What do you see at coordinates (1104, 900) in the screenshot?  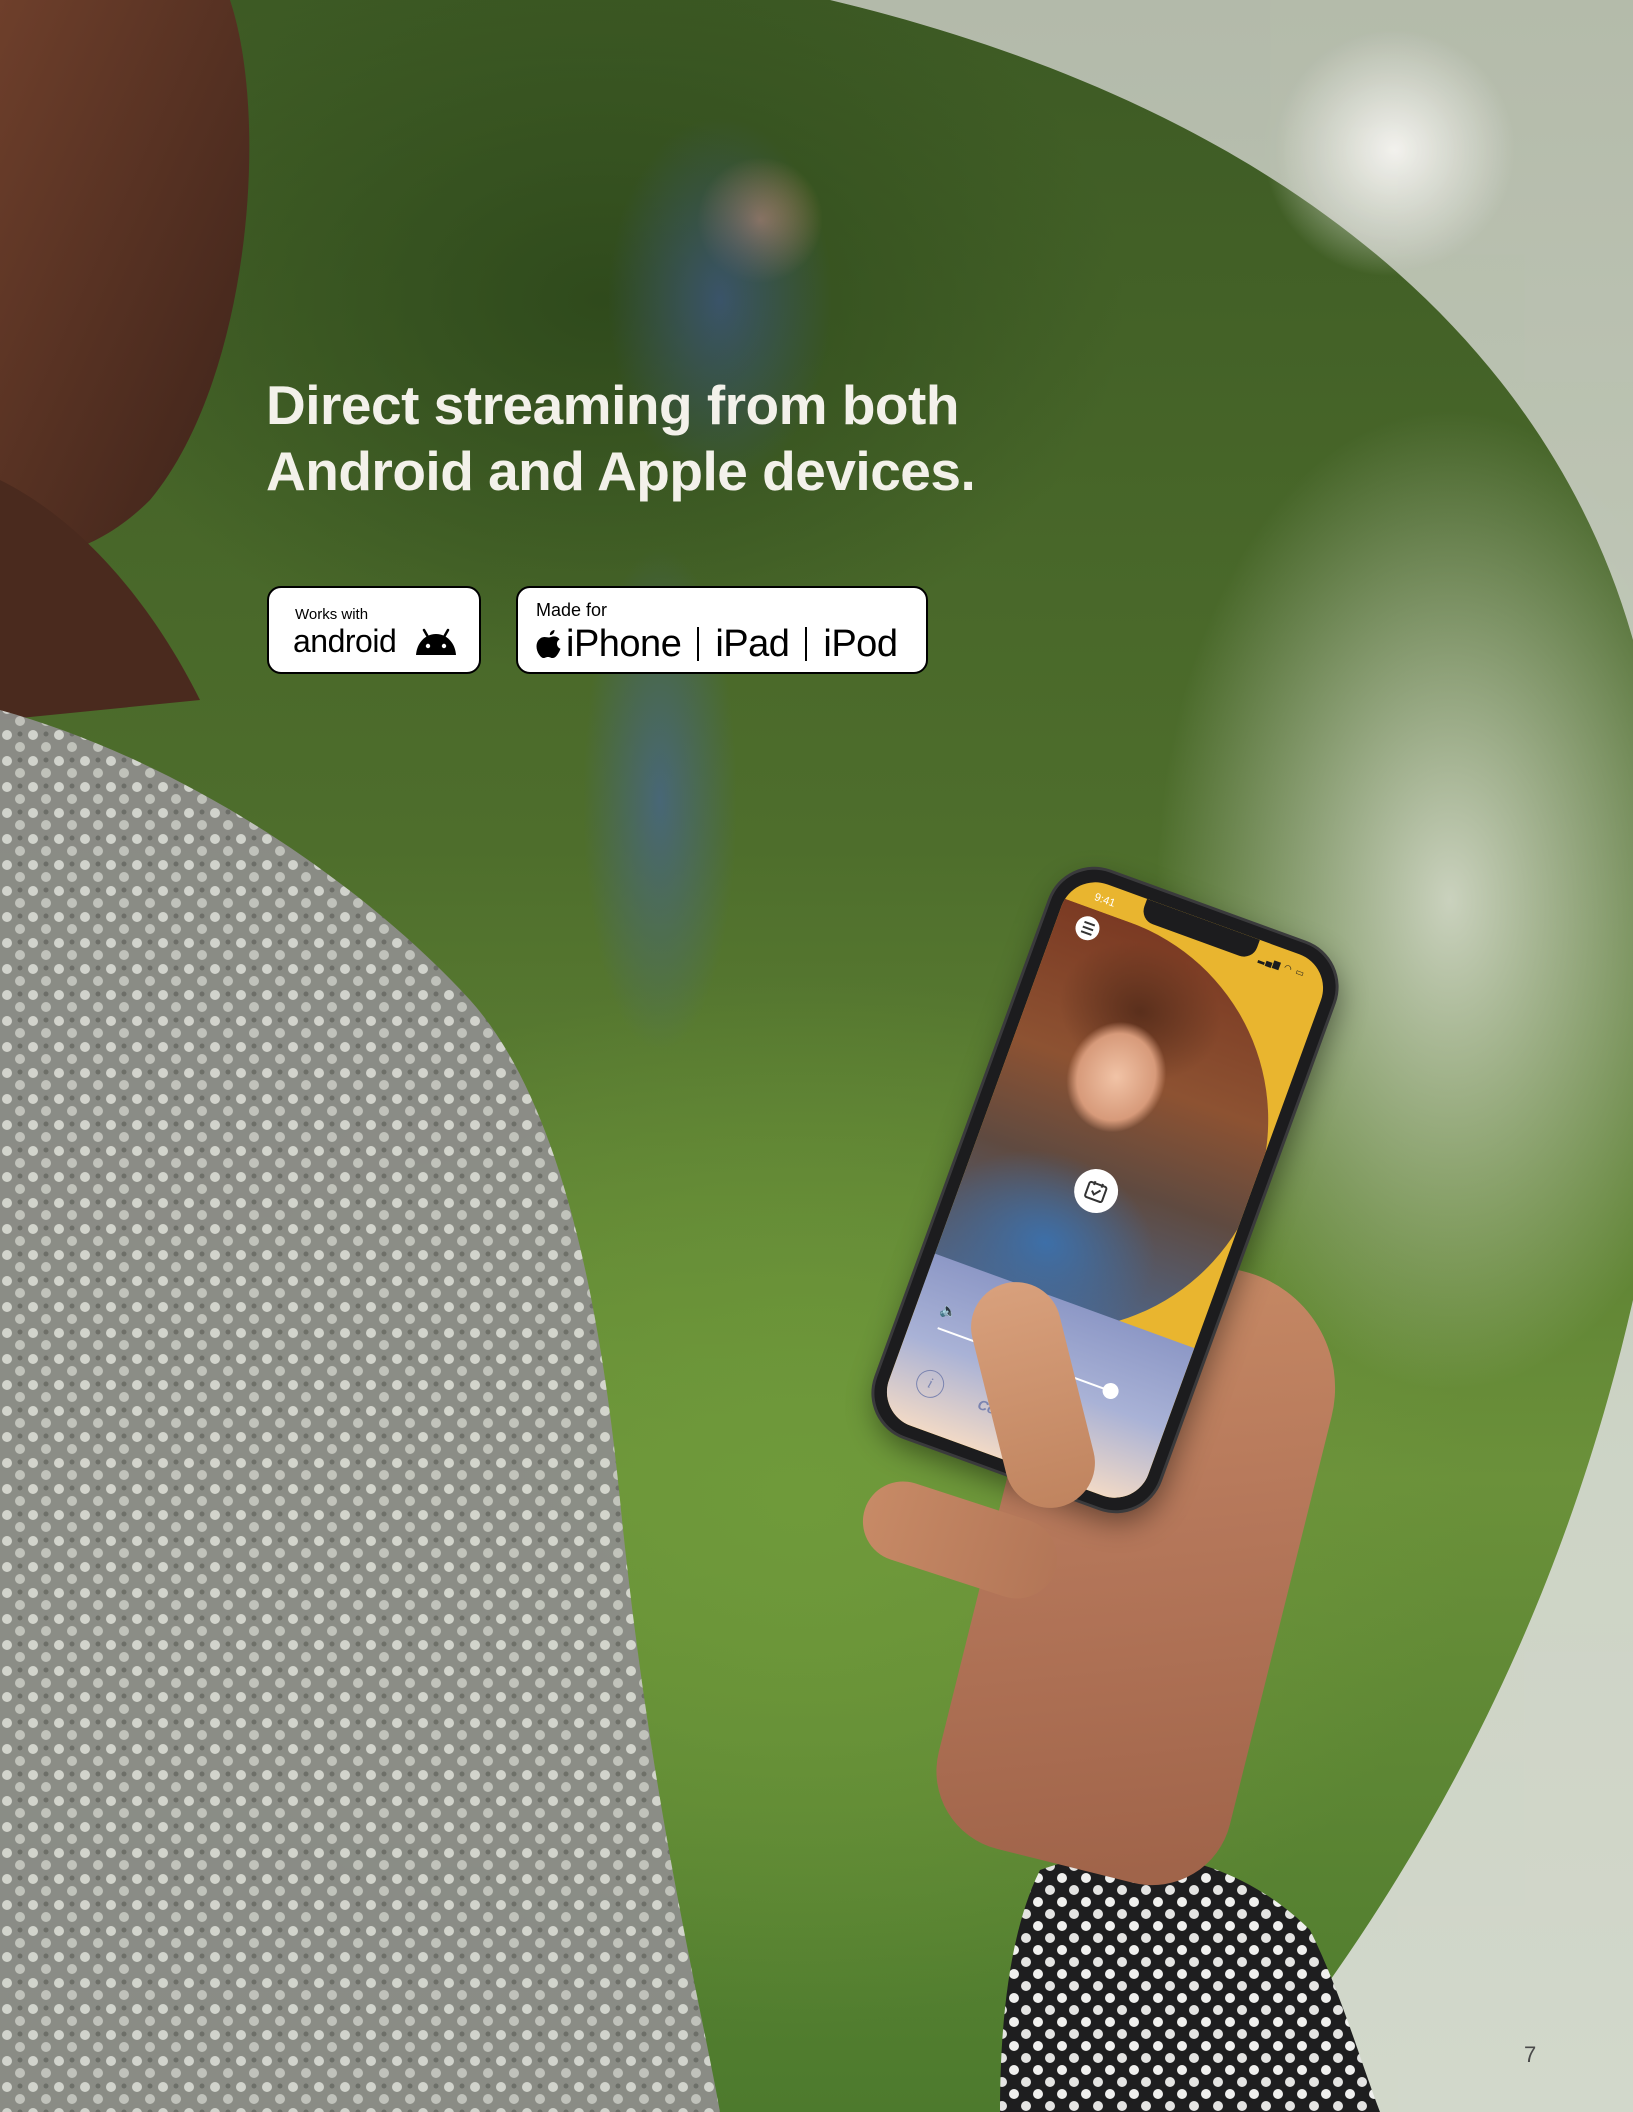 I see `status-time: 9:41` at bounding box center [1104, 900].